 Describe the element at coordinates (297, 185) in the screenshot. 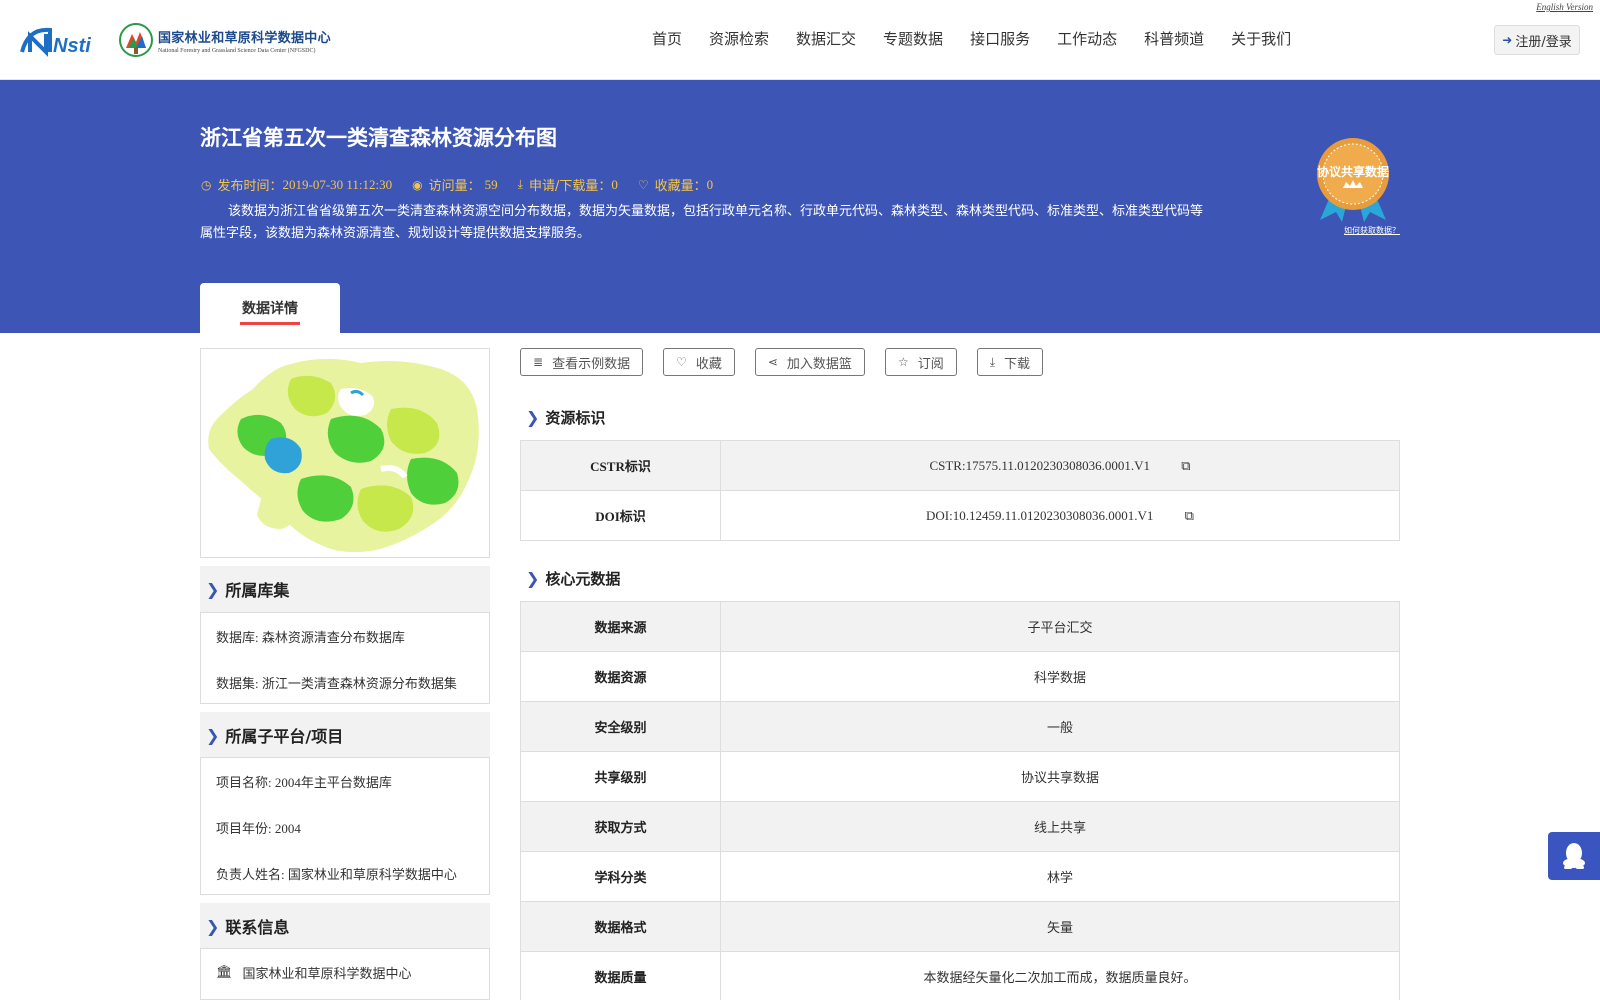

I see `publish-time: ◷ 发布时间： 2019-07-30 11:12:30` at that location.